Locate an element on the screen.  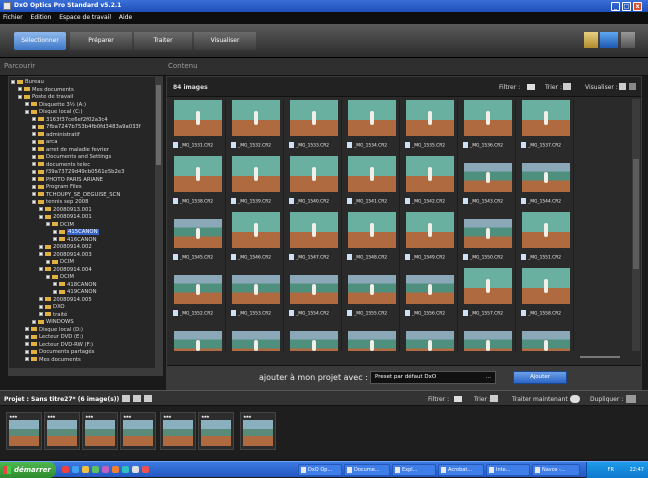
image-thumbnail: _MG_1531.CR2 is located at coordinates (198, 127).